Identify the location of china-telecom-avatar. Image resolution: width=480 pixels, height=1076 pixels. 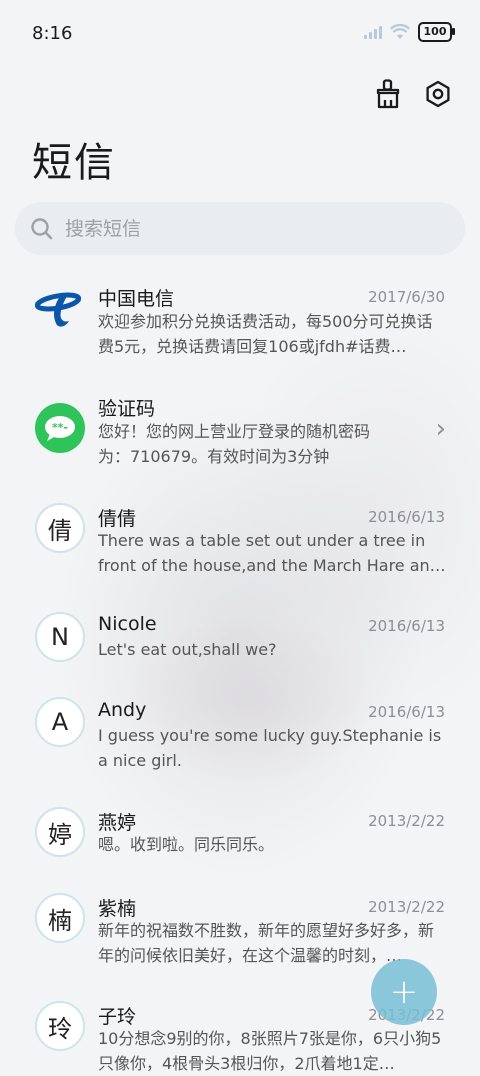
(58, 308).